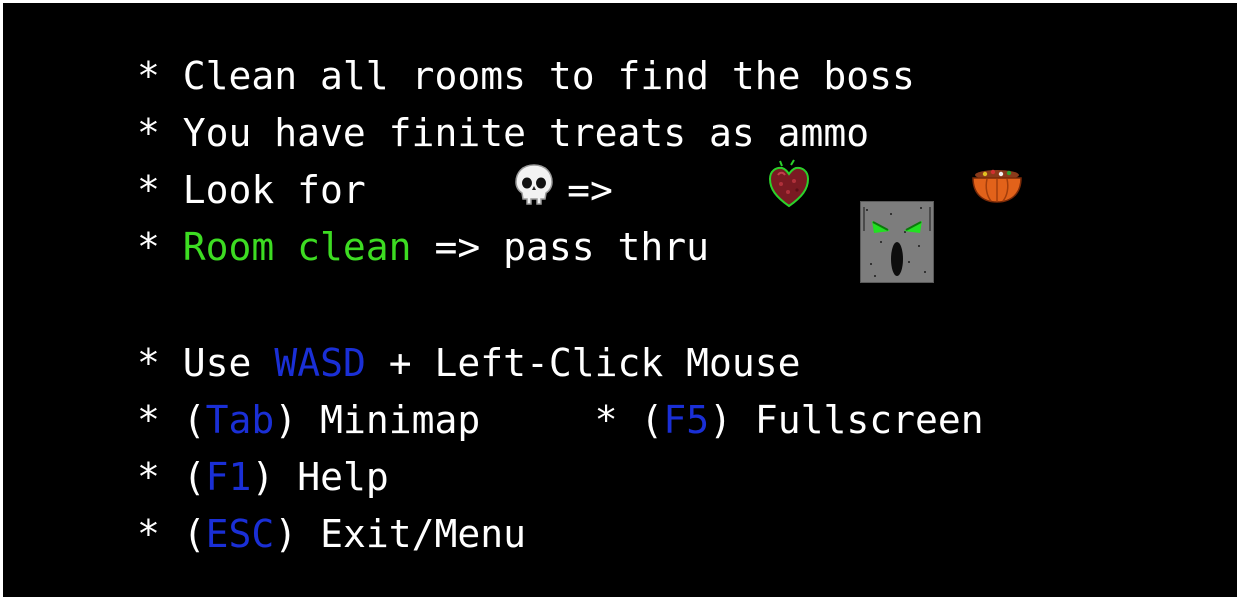 The height and width of the screenshot is (600, 1240). What do you see at coordinates (869, 420) in the screenshot?
I see `help-text-fullscreen: Fullscreen` at bounding box center [869, 420].